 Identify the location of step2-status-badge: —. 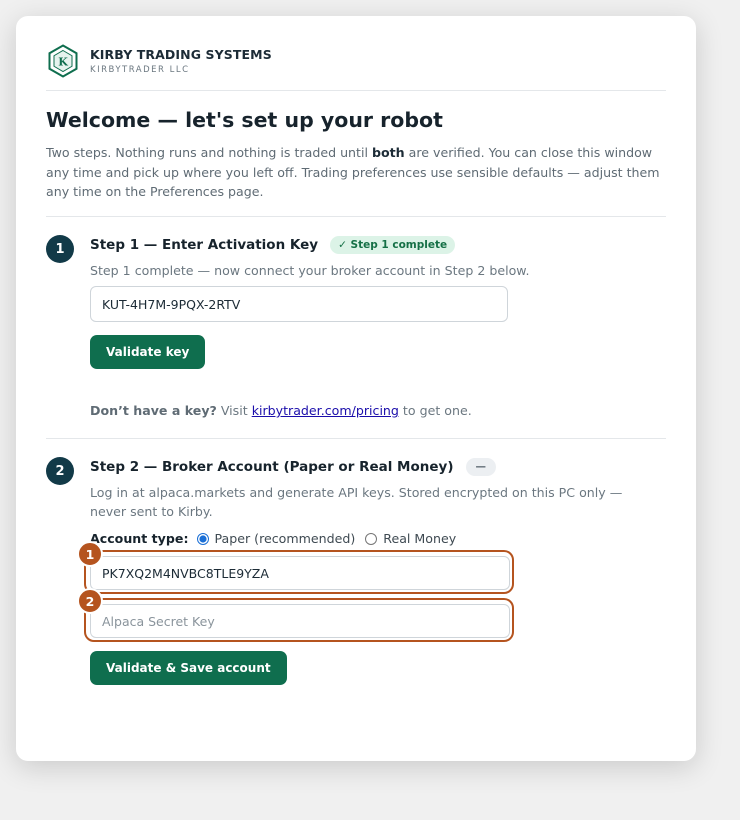
(480, 467).